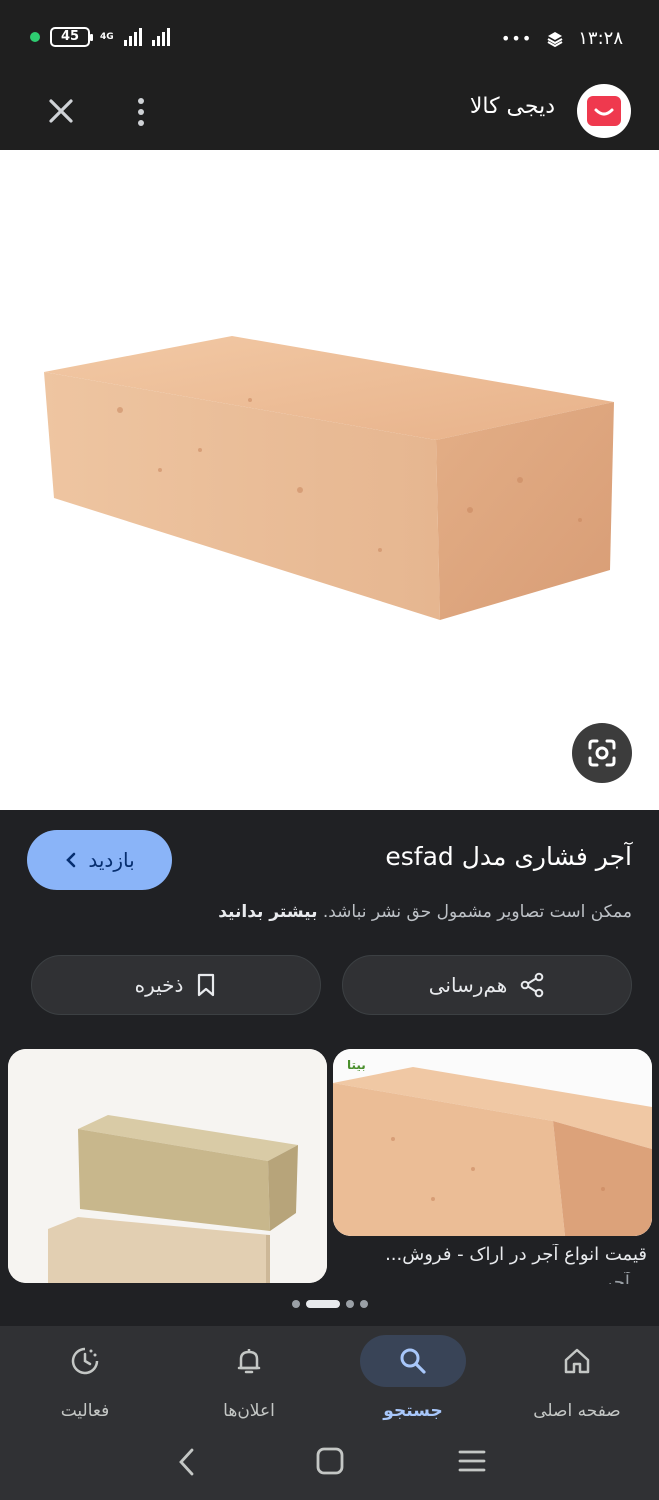 The width and height of the screenshot is (659, 1500). What do you see at coordinates (329, 1304) in the screenshot?
I see `carousel-pager` at bounding box center [329, 1304].